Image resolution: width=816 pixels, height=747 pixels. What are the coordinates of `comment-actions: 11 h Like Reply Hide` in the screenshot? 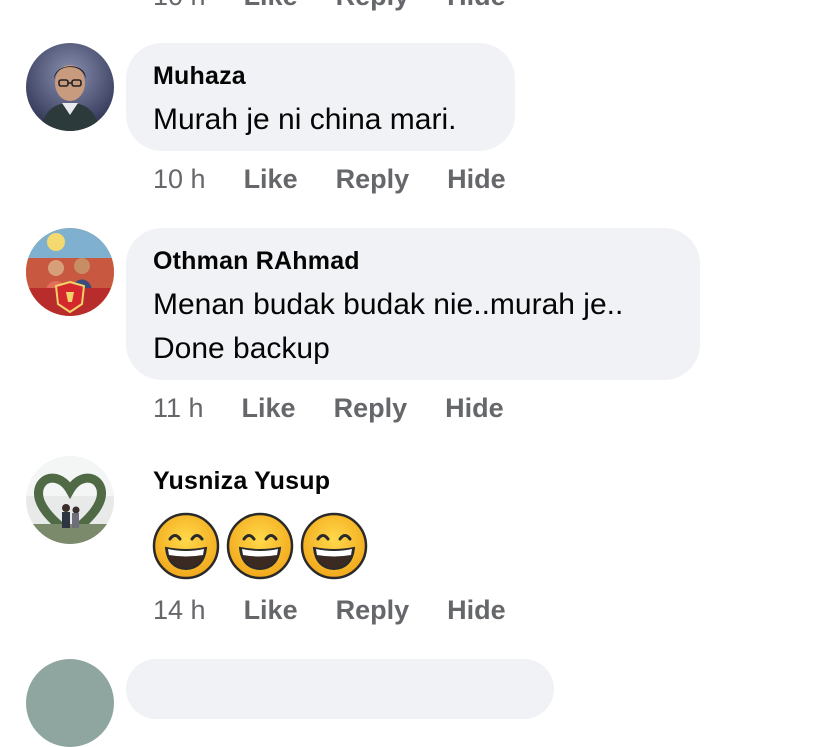 It's located at (347, 408).